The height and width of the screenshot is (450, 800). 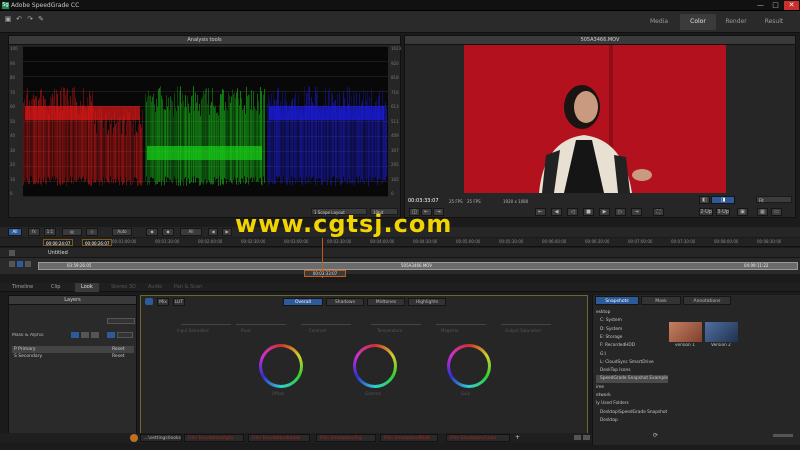 What do you see at coordinates (73, 356) in the screenshot?
I see `layer-secondary: S Secondary Reset` at bounding box center [73, 356].